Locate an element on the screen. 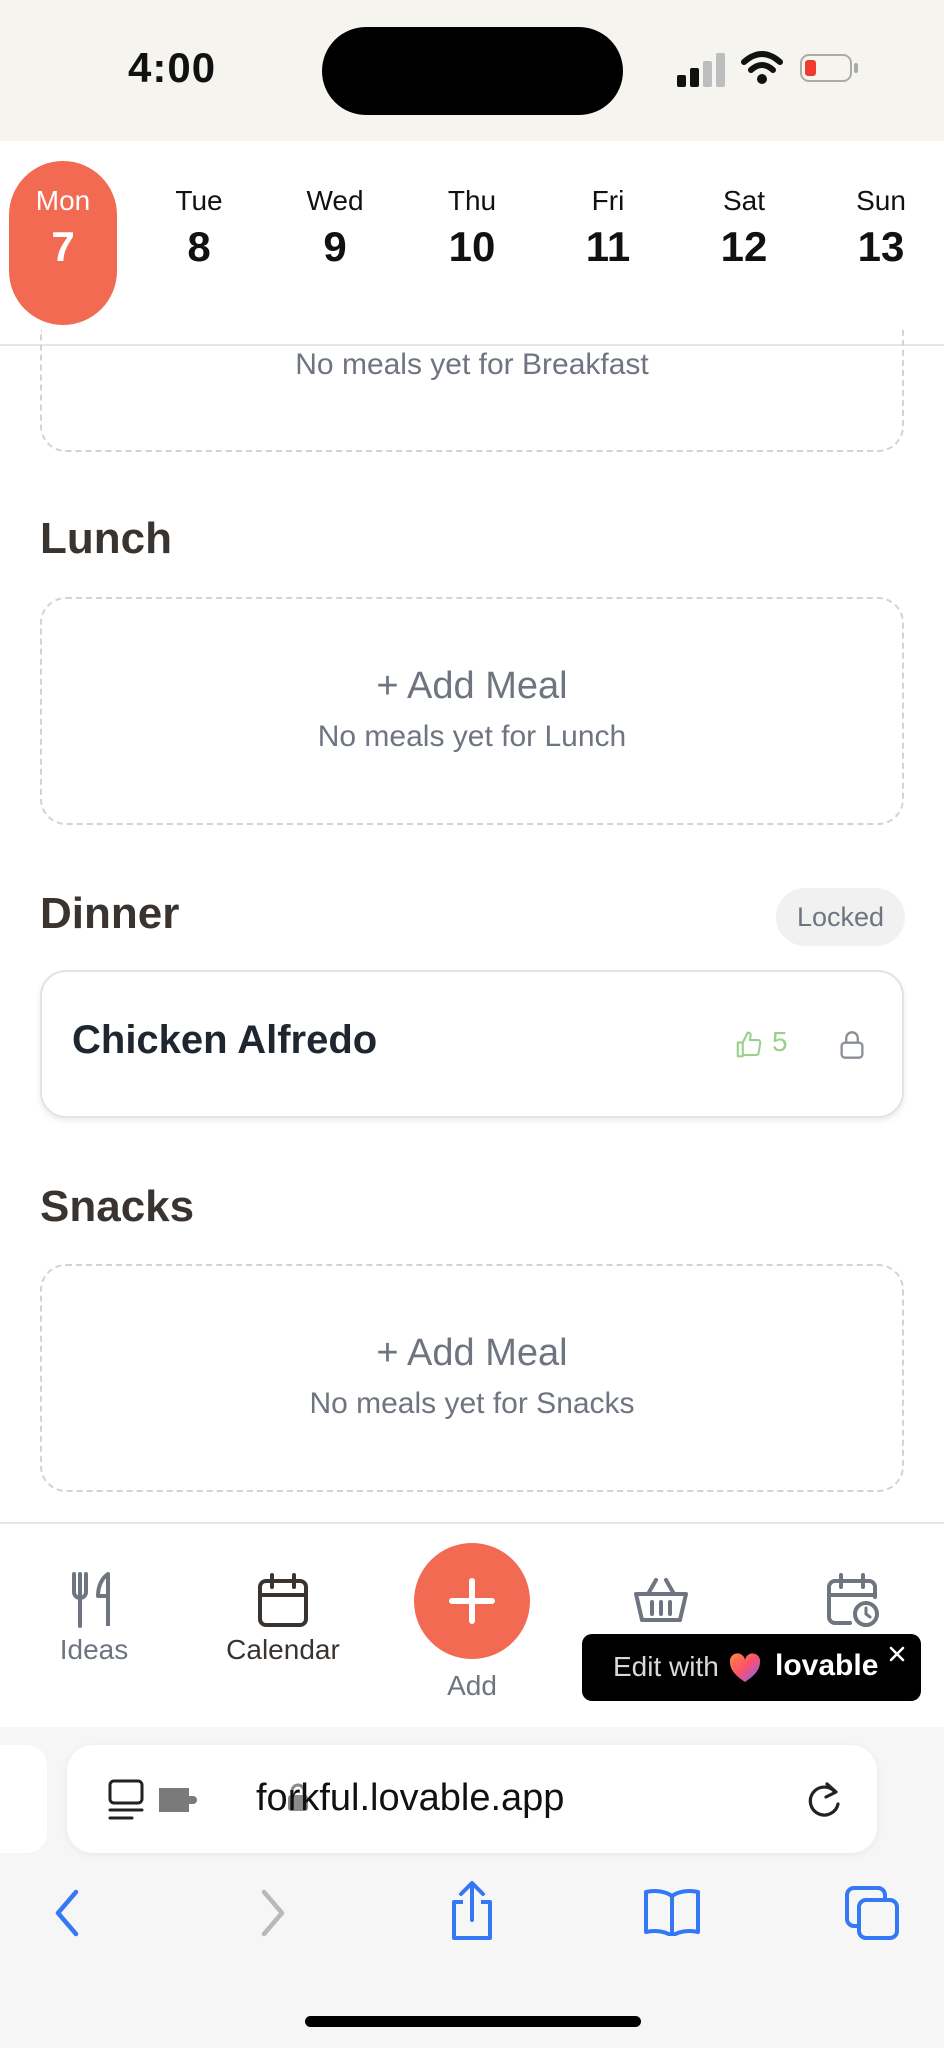 This screenshot has width=944, height=2048. lovable-prefix: Edit with is located at coordinates (666, 1666).